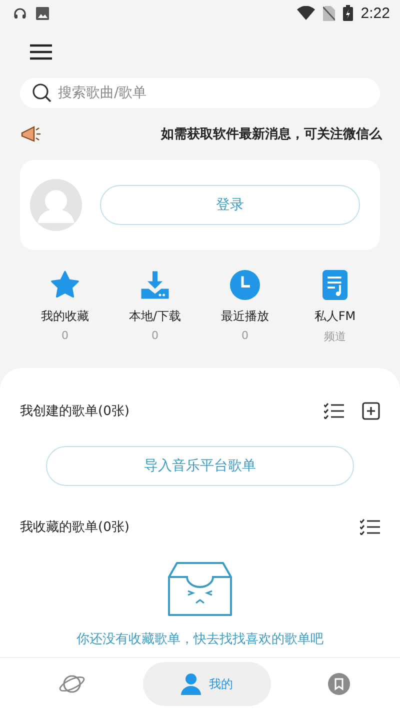 The height and width of the screenshot is (710, 400). I want to click on shortcut-item: 最近播放 0, so click(245, 307).